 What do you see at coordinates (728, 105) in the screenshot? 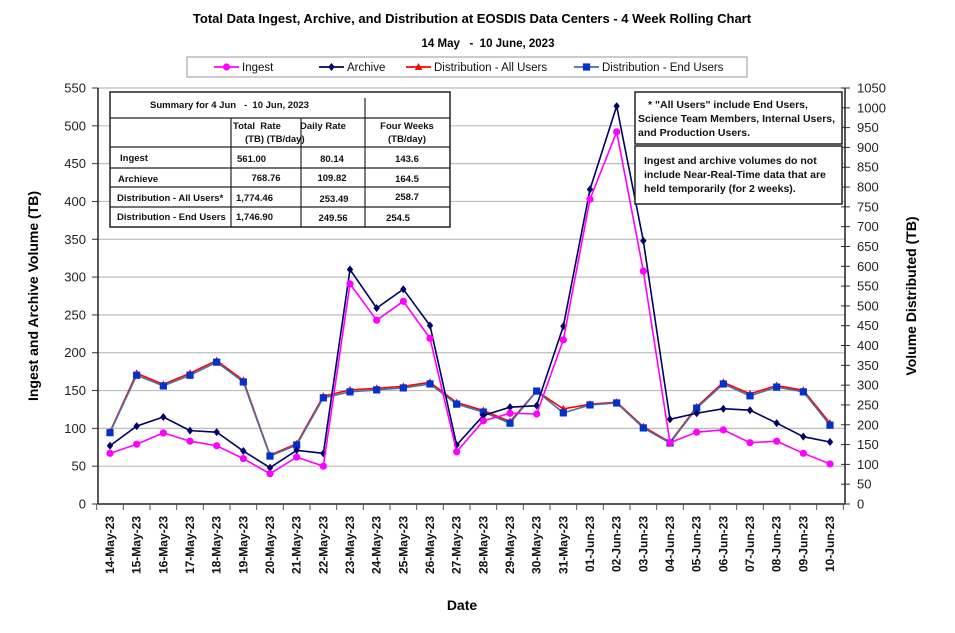
I see `note-line: * "All Users" include End Users,` at bounding box center [728, 105].